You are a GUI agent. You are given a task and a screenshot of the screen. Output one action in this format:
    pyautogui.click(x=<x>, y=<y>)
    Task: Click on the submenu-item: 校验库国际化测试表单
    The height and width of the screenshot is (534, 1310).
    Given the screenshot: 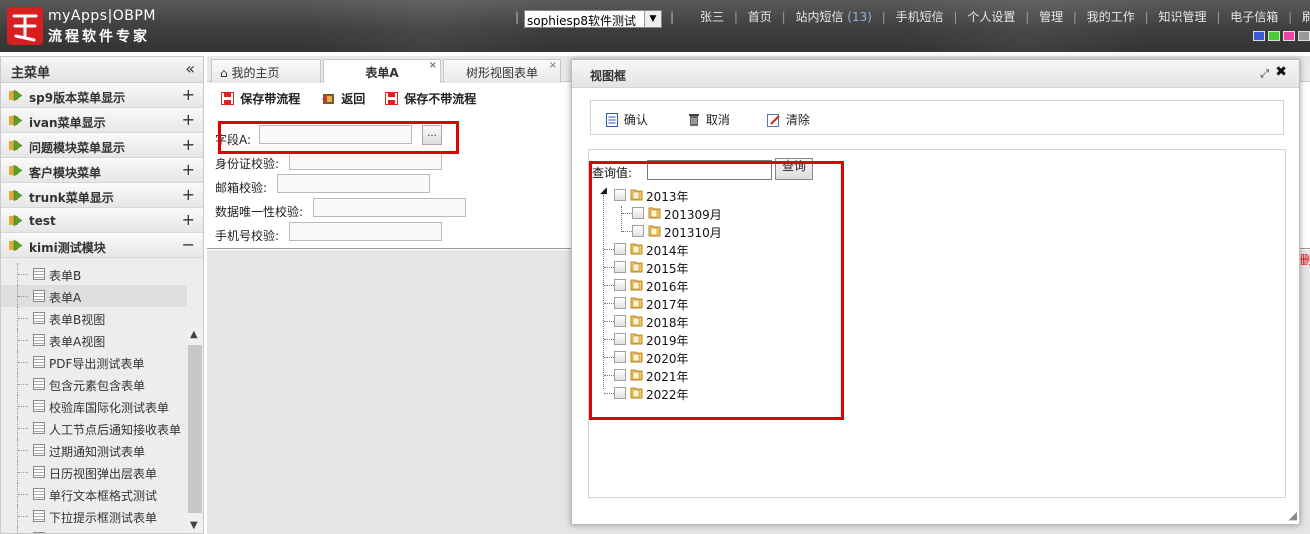 What is the action you would take?
    pyautogui.click(x=94, y=406)
    